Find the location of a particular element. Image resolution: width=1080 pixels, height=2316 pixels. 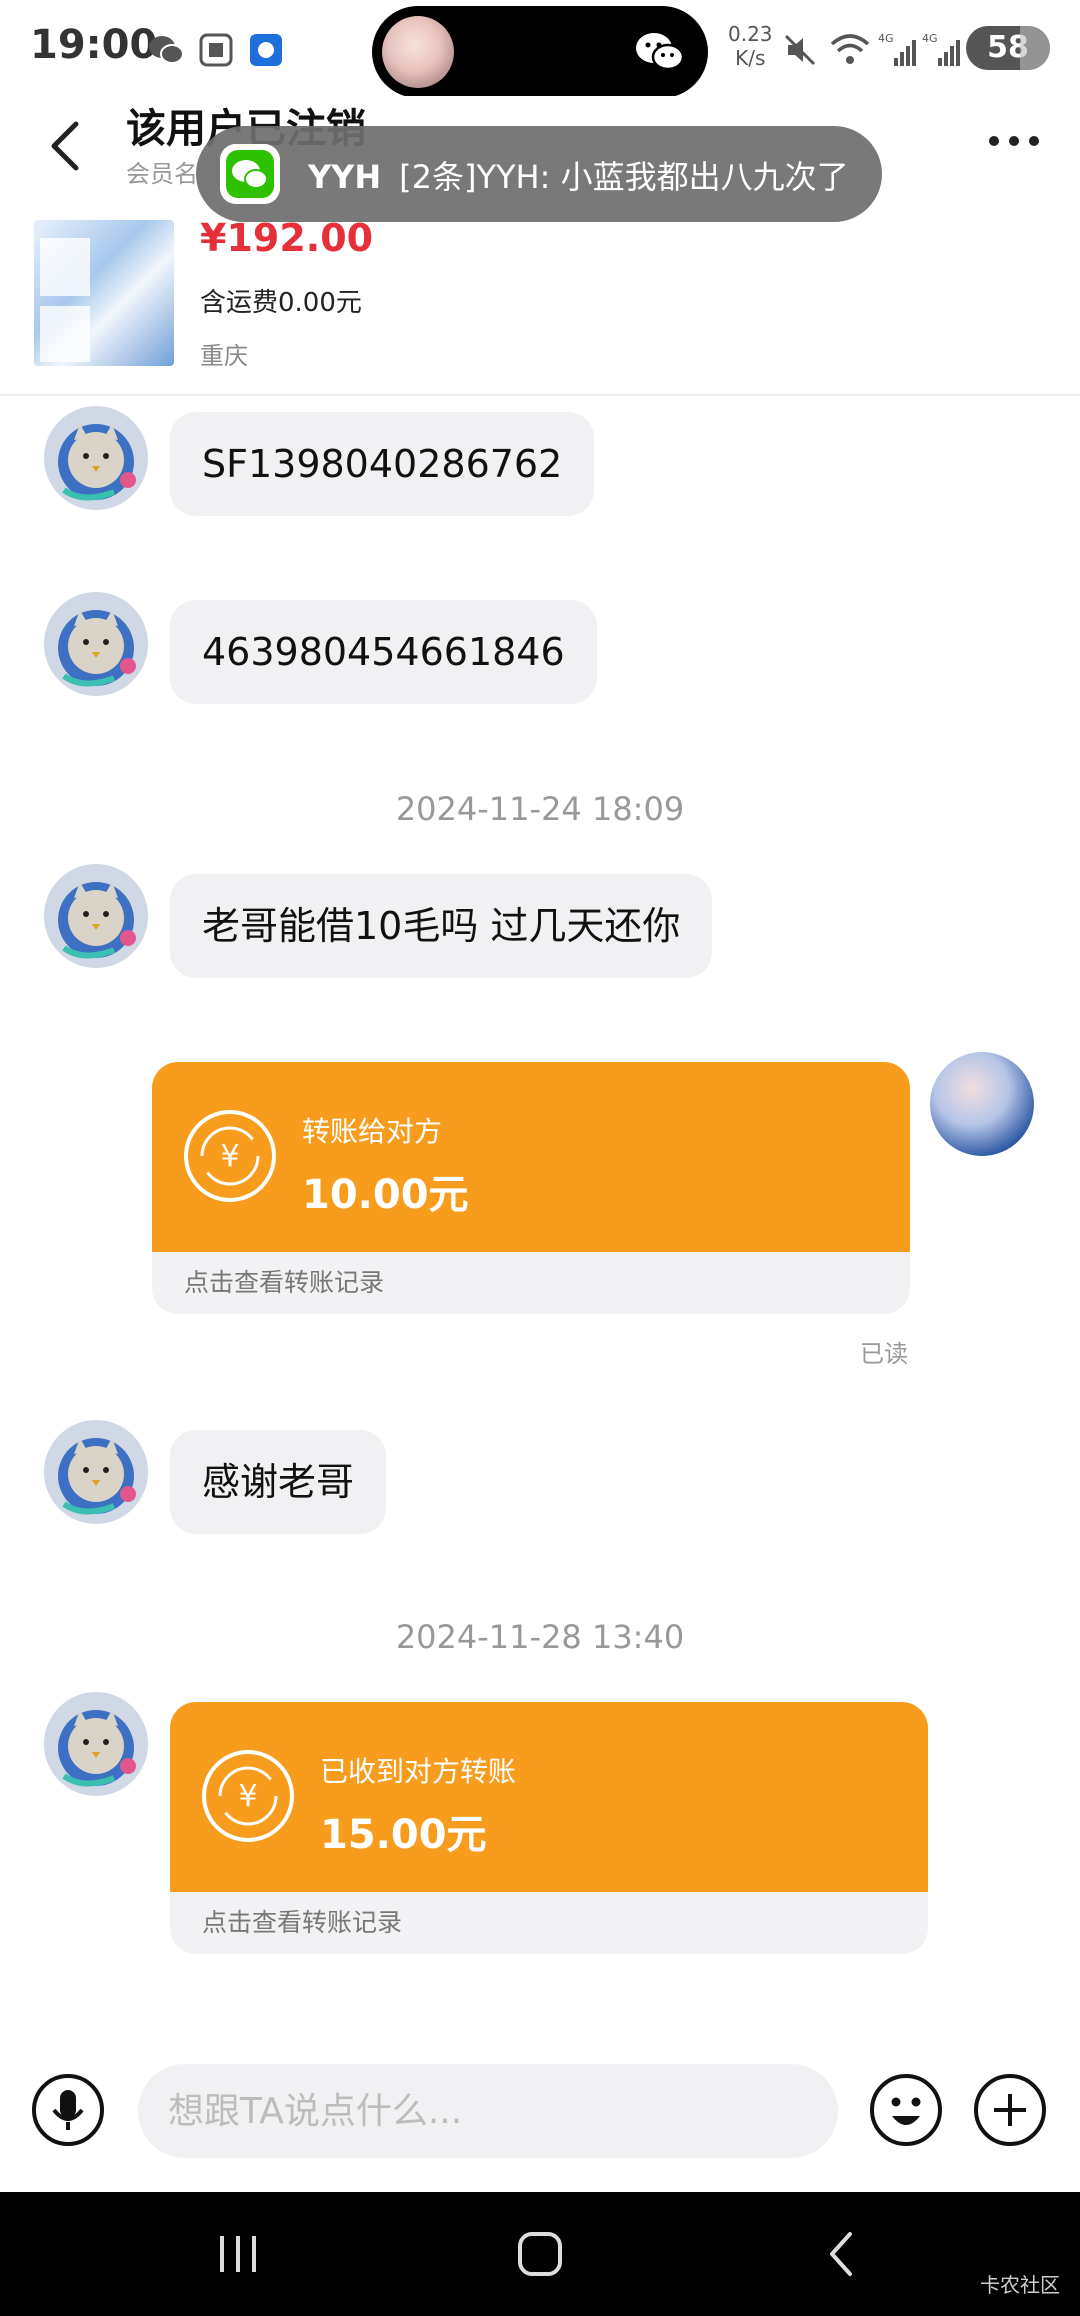

scan-icon is located at coordinates (216, 50).